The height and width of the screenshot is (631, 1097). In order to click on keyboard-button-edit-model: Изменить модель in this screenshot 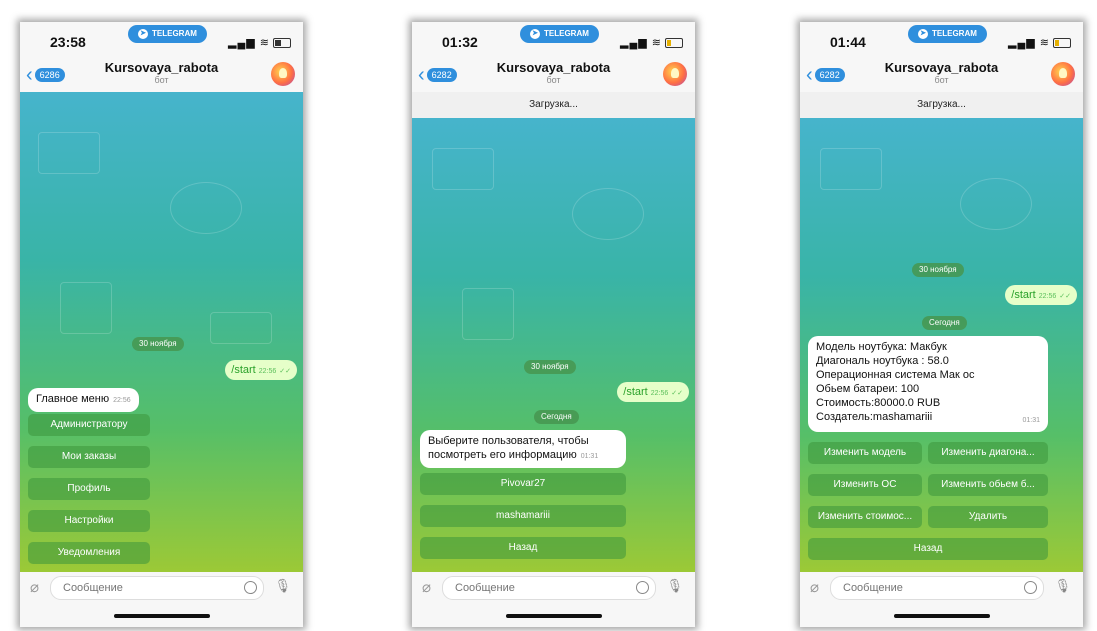, I will do `click(865, 453)`.